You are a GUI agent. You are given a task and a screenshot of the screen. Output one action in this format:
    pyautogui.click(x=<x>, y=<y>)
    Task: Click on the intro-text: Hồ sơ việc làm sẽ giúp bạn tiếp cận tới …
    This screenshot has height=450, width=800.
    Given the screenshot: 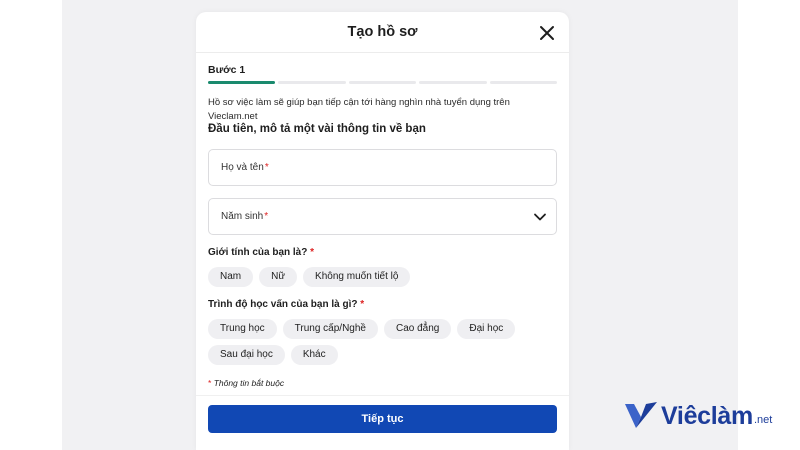 What is the action you would take?
    pyautogui.click(x=359, y=109)
    